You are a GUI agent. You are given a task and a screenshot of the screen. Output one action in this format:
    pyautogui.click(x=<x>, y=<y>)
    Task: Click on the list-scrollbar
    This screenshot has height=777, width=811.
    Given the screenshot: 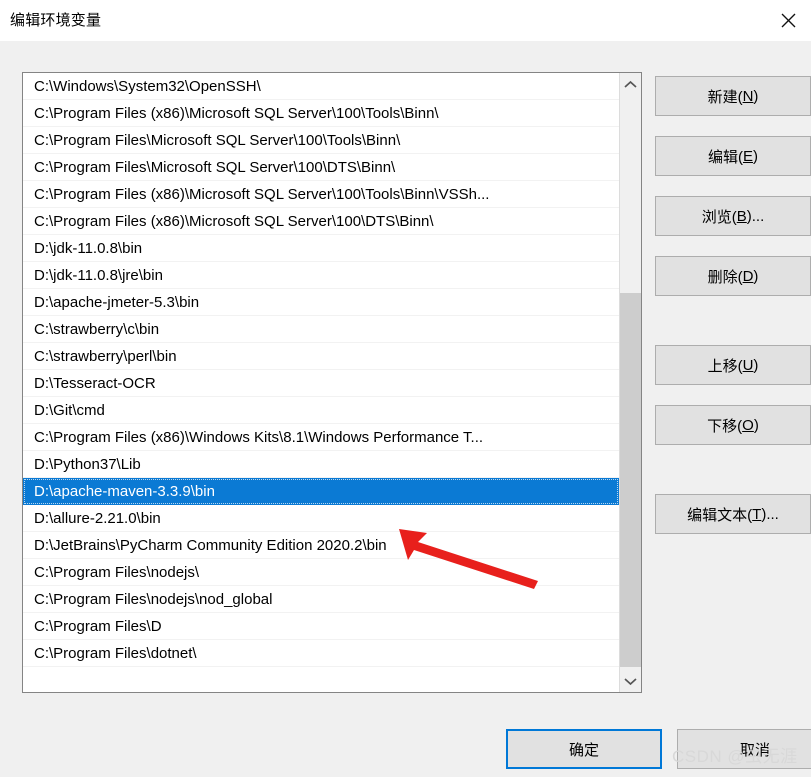 What is the action you would take?
    pyautogui.click(x=630, y=382)
    